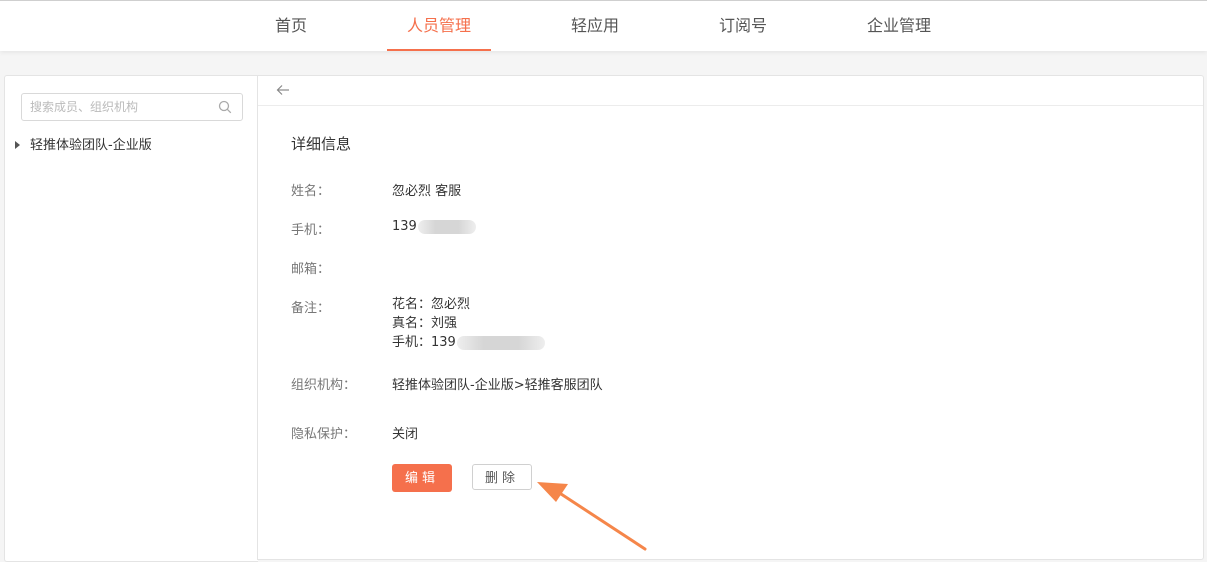  I want to click on back-bar, so click(730, 91).